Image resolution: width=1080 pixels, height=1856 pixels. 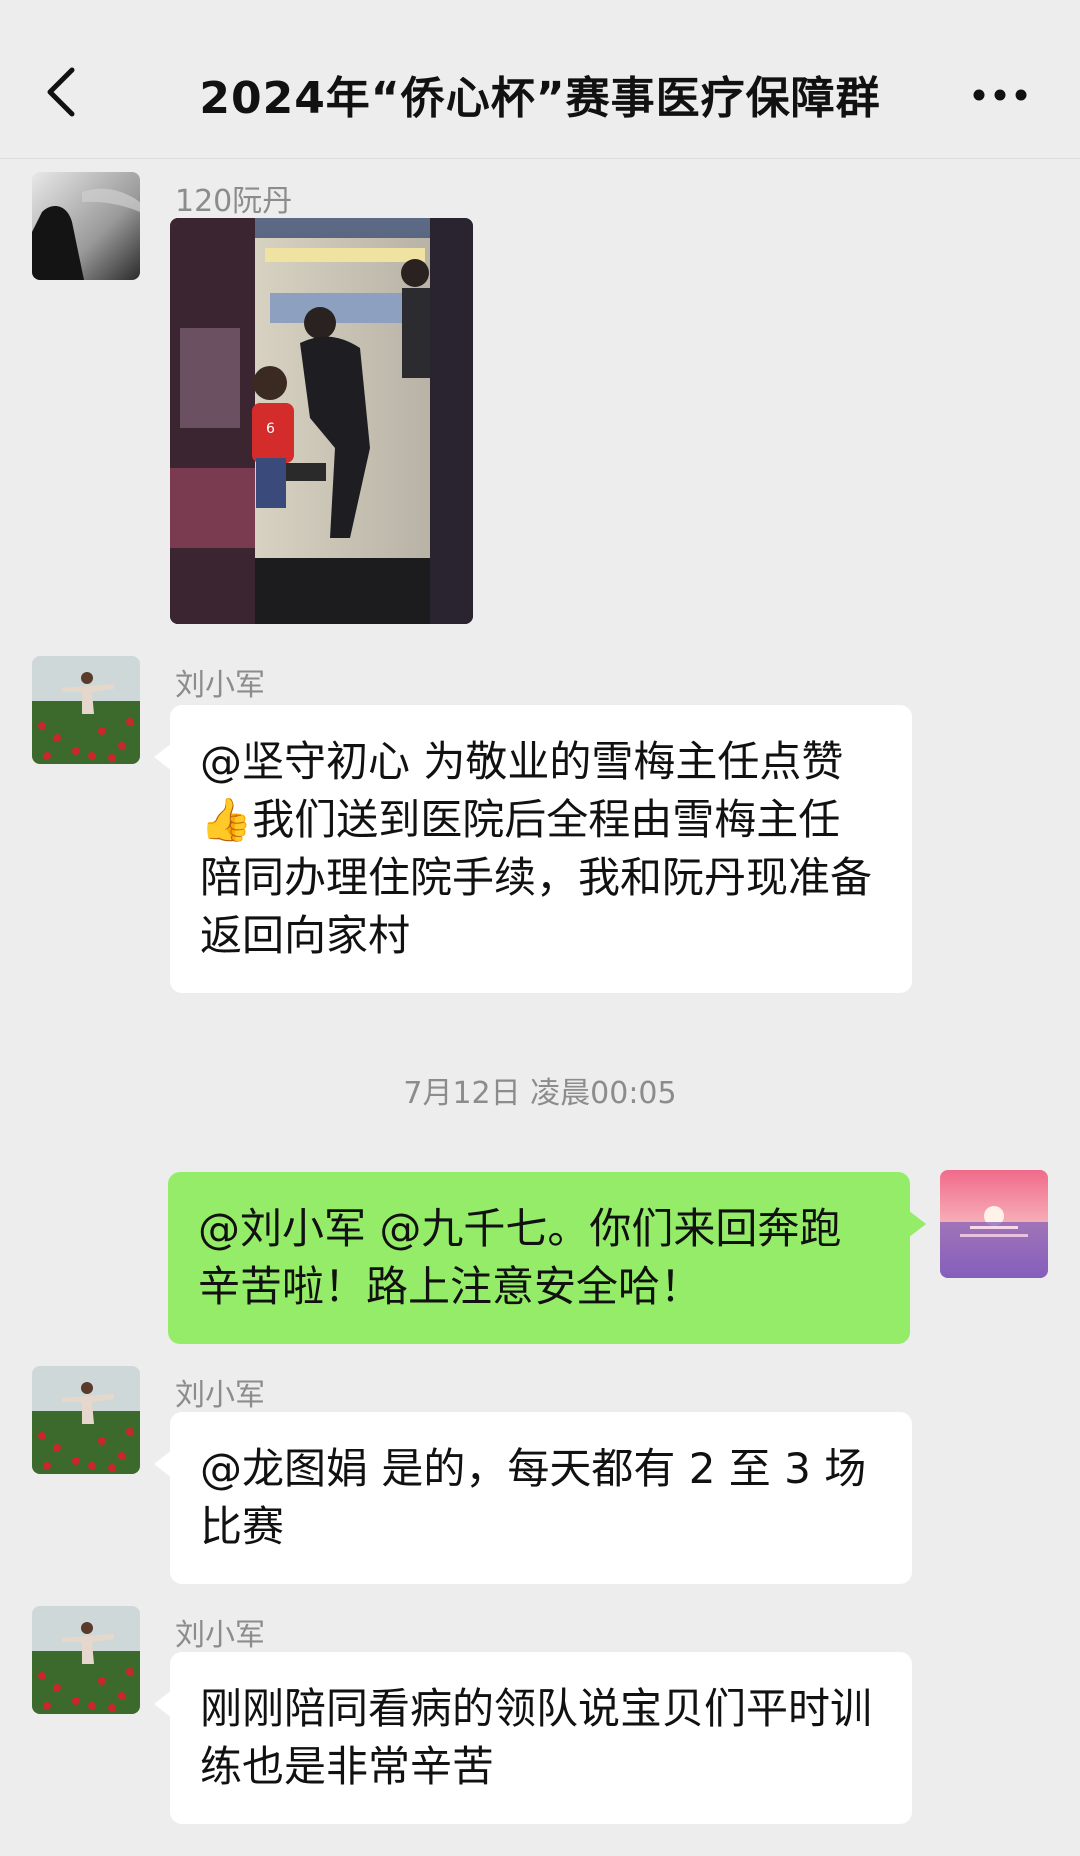 What do you see at coordinates (234, 201) in the screenshot?
I see `sender-name: 120阮丹` at bounding box center [234, 201].